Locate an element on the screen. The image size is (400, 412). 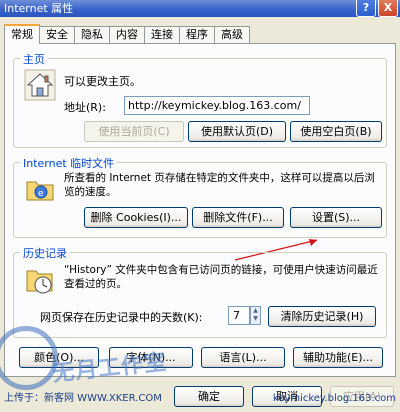
tab-advanced: 高级 is located at coordinates (232, 35).